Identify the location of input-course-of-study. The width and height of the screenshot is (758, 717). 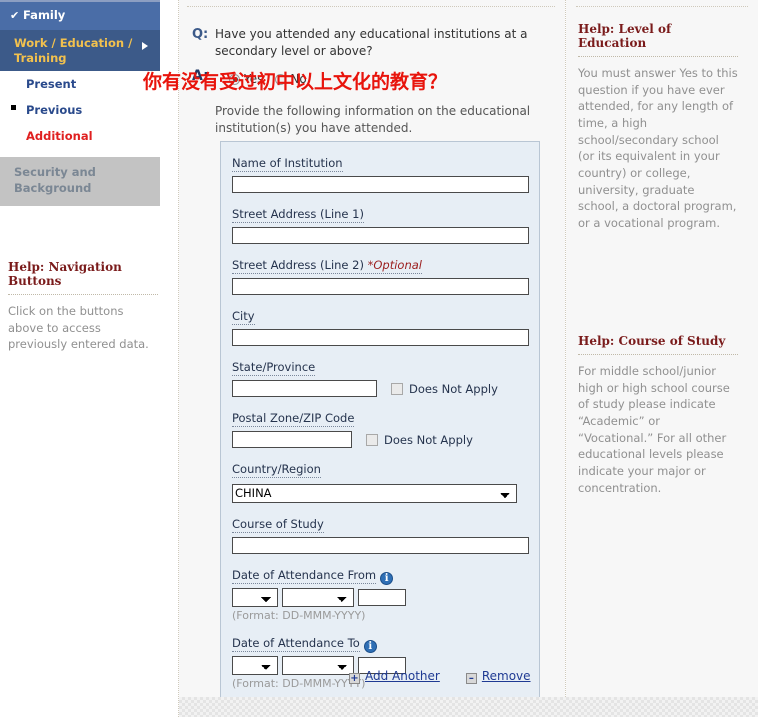
(380, 545).